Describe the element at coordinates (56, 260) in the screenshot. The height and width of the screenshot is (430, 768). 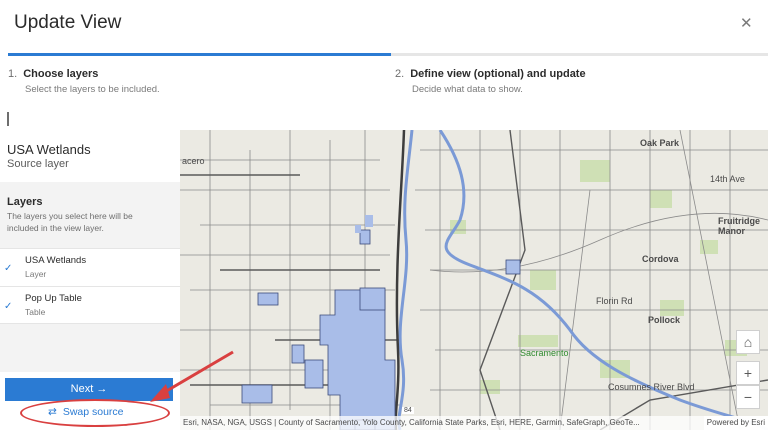
I see `layer-item-name: USA Wetlands` at that location.